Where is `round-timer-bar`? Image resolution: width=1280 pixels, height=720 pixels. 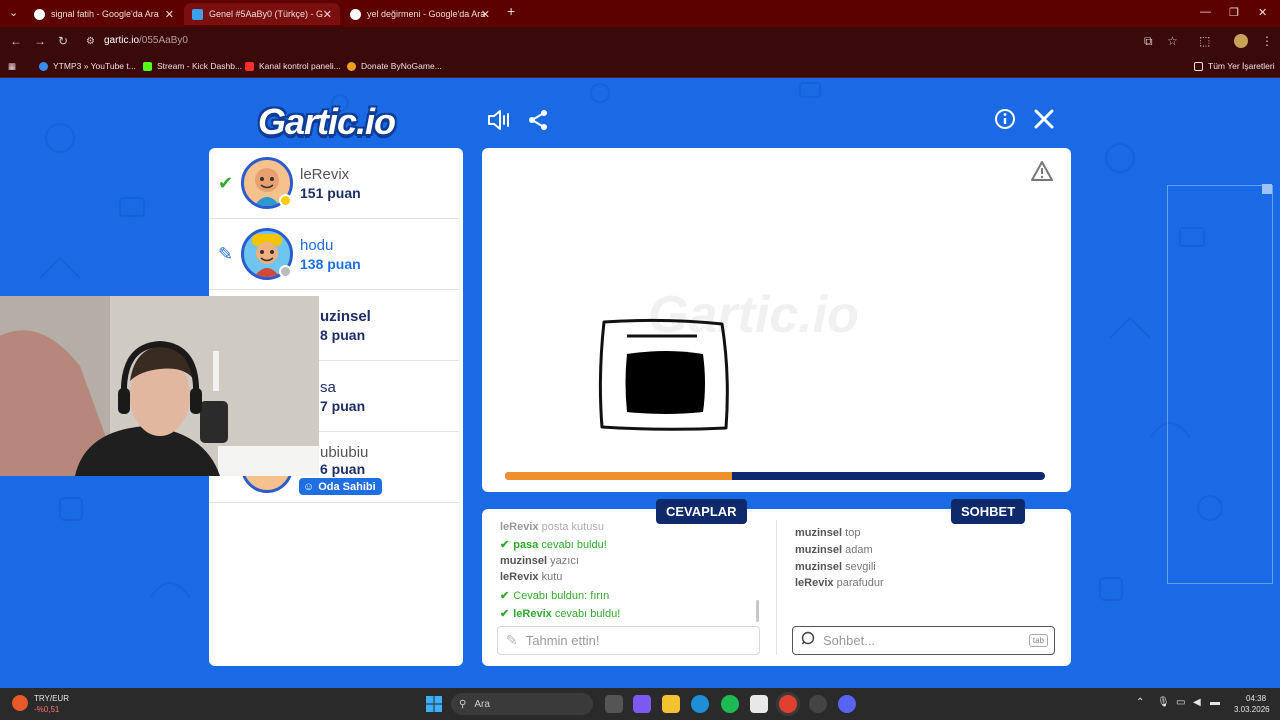
round-timer-bar is located at coordinates (775, 476).